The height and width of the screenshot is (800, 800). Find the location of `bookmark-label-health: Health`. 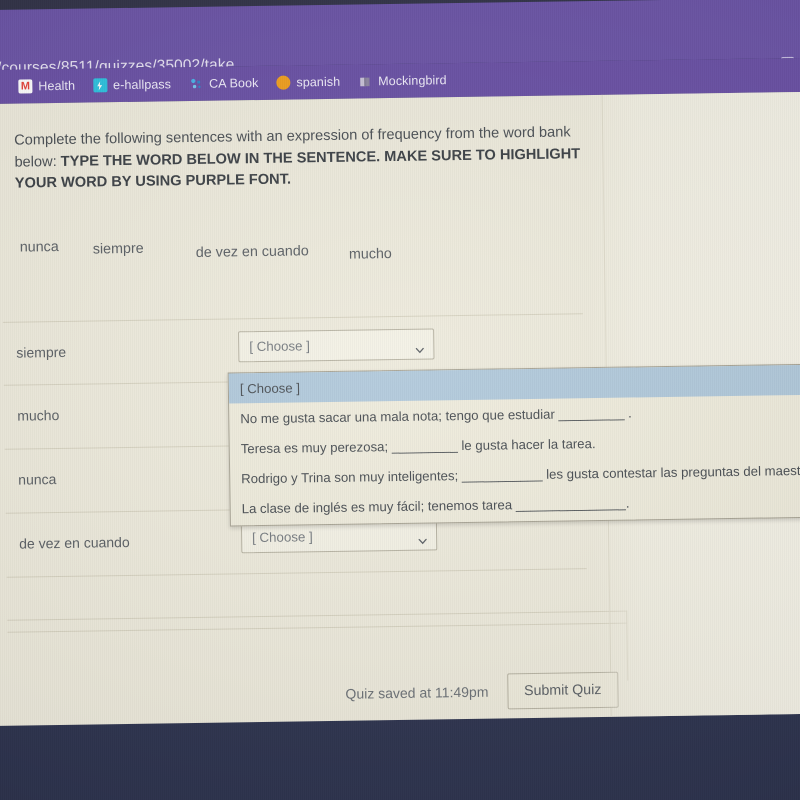

bookmark-label-health: Health is located at coordinates (57, 86).